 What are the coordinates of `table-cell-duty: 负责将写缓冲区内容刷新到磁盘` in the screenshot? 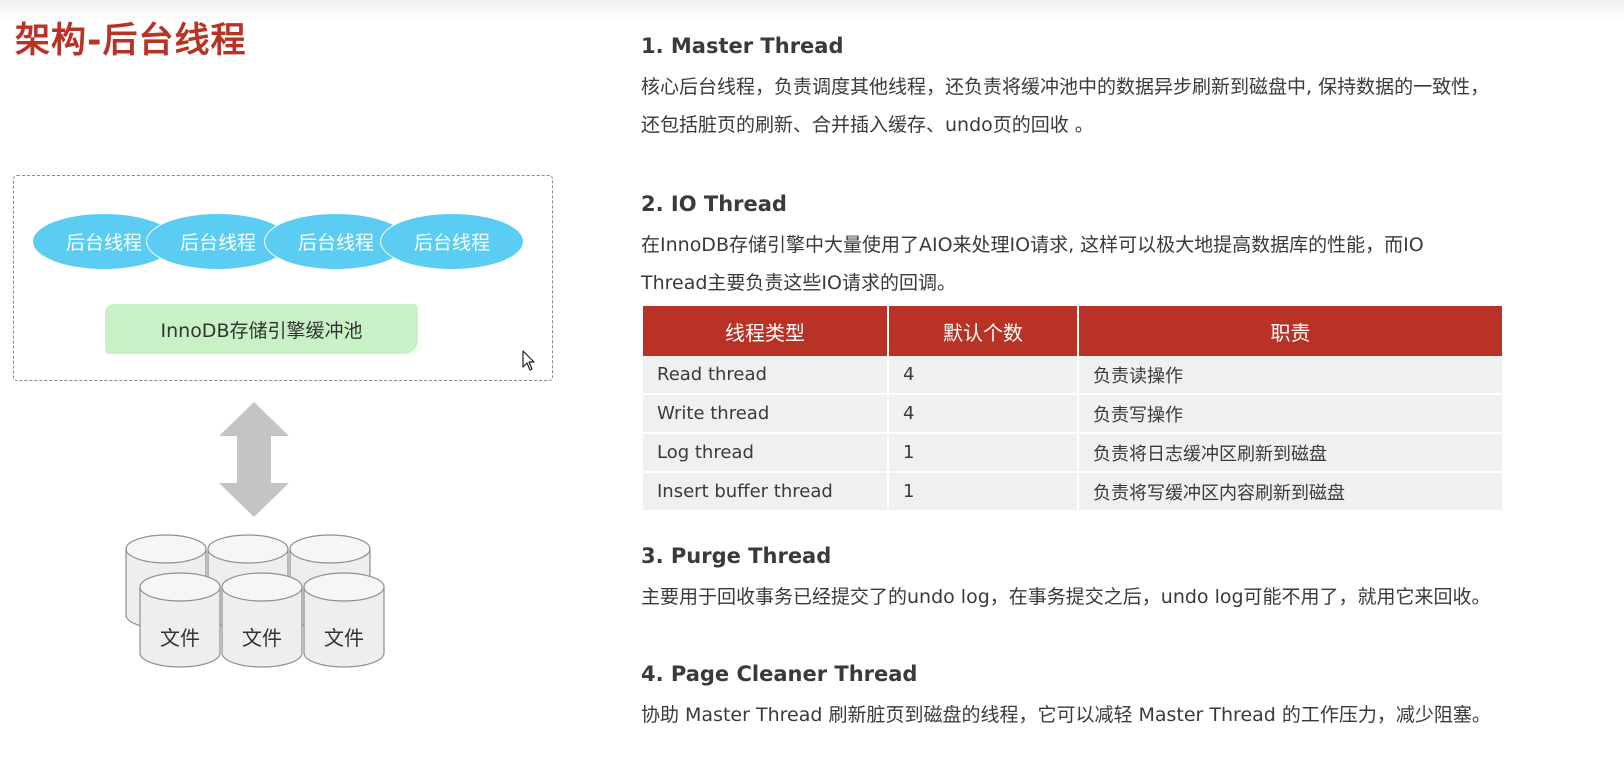 It's located at (1290, 492).